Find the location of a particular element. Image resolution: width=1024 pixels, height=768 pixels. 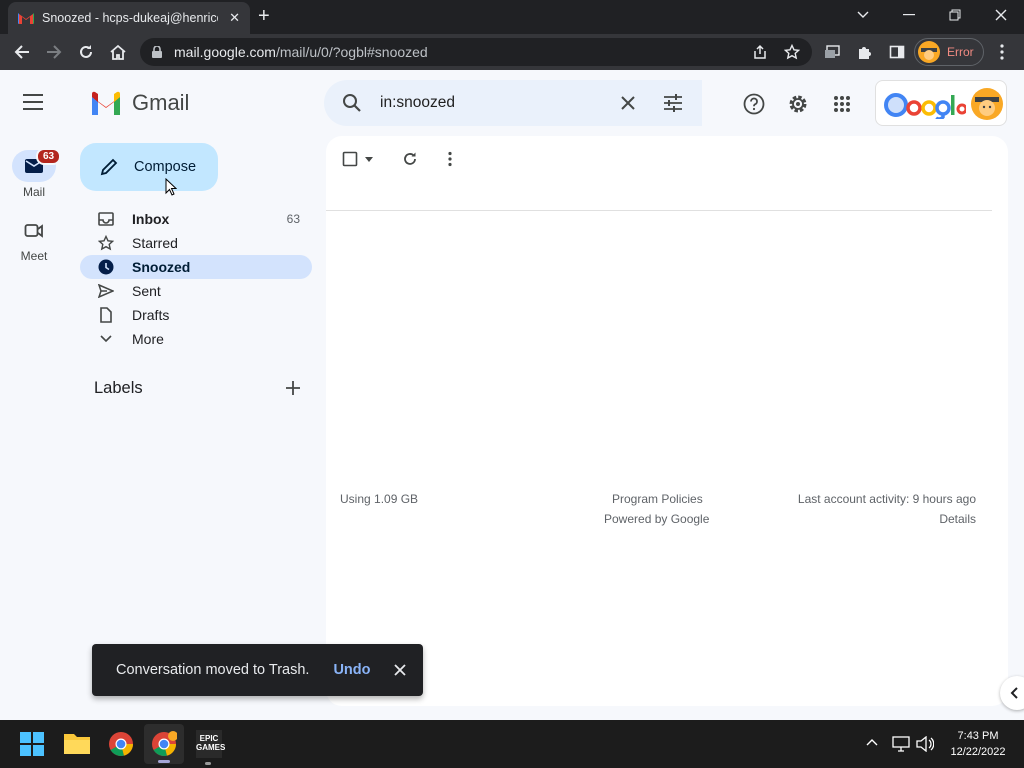

nav-more: More is located at coordinates (196, 339).